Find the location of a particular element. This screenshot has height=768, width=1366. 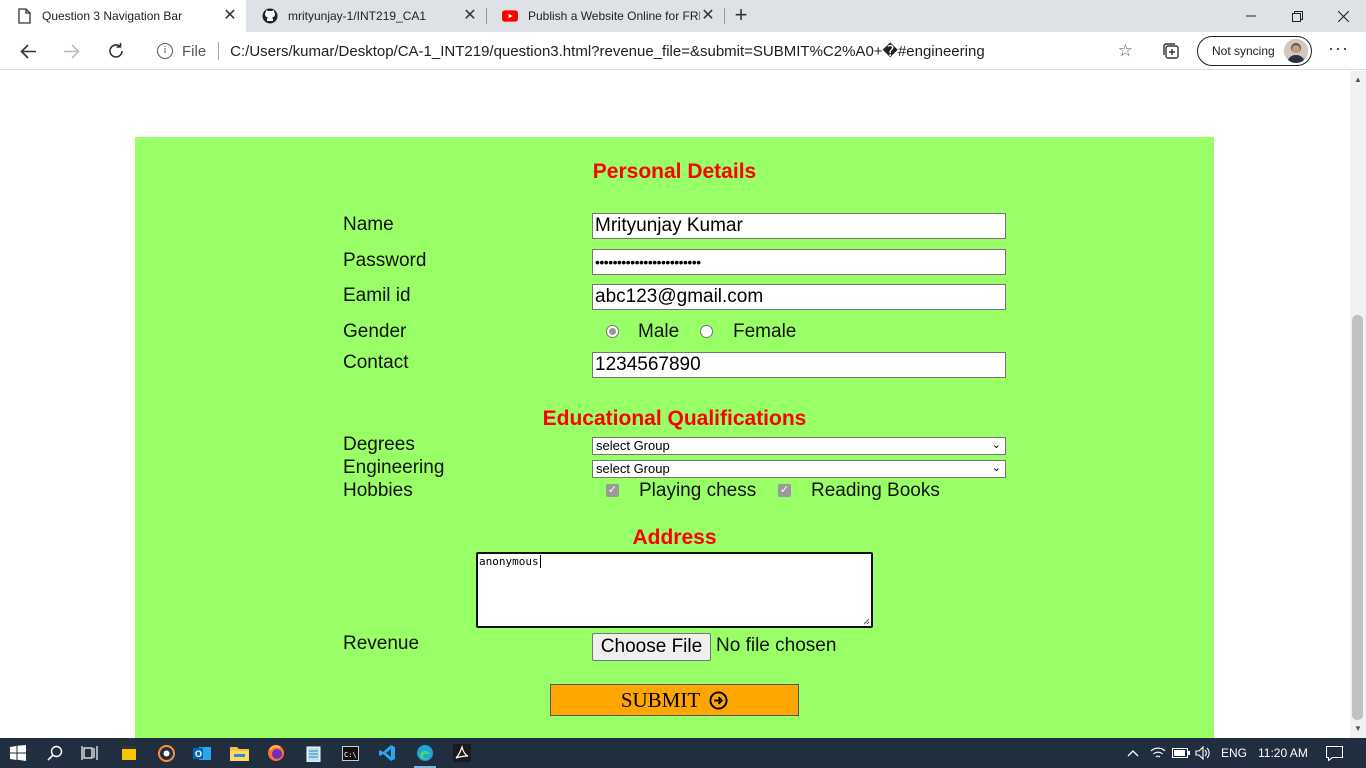

gender-label: Gender is located at coordinates (375, 331).